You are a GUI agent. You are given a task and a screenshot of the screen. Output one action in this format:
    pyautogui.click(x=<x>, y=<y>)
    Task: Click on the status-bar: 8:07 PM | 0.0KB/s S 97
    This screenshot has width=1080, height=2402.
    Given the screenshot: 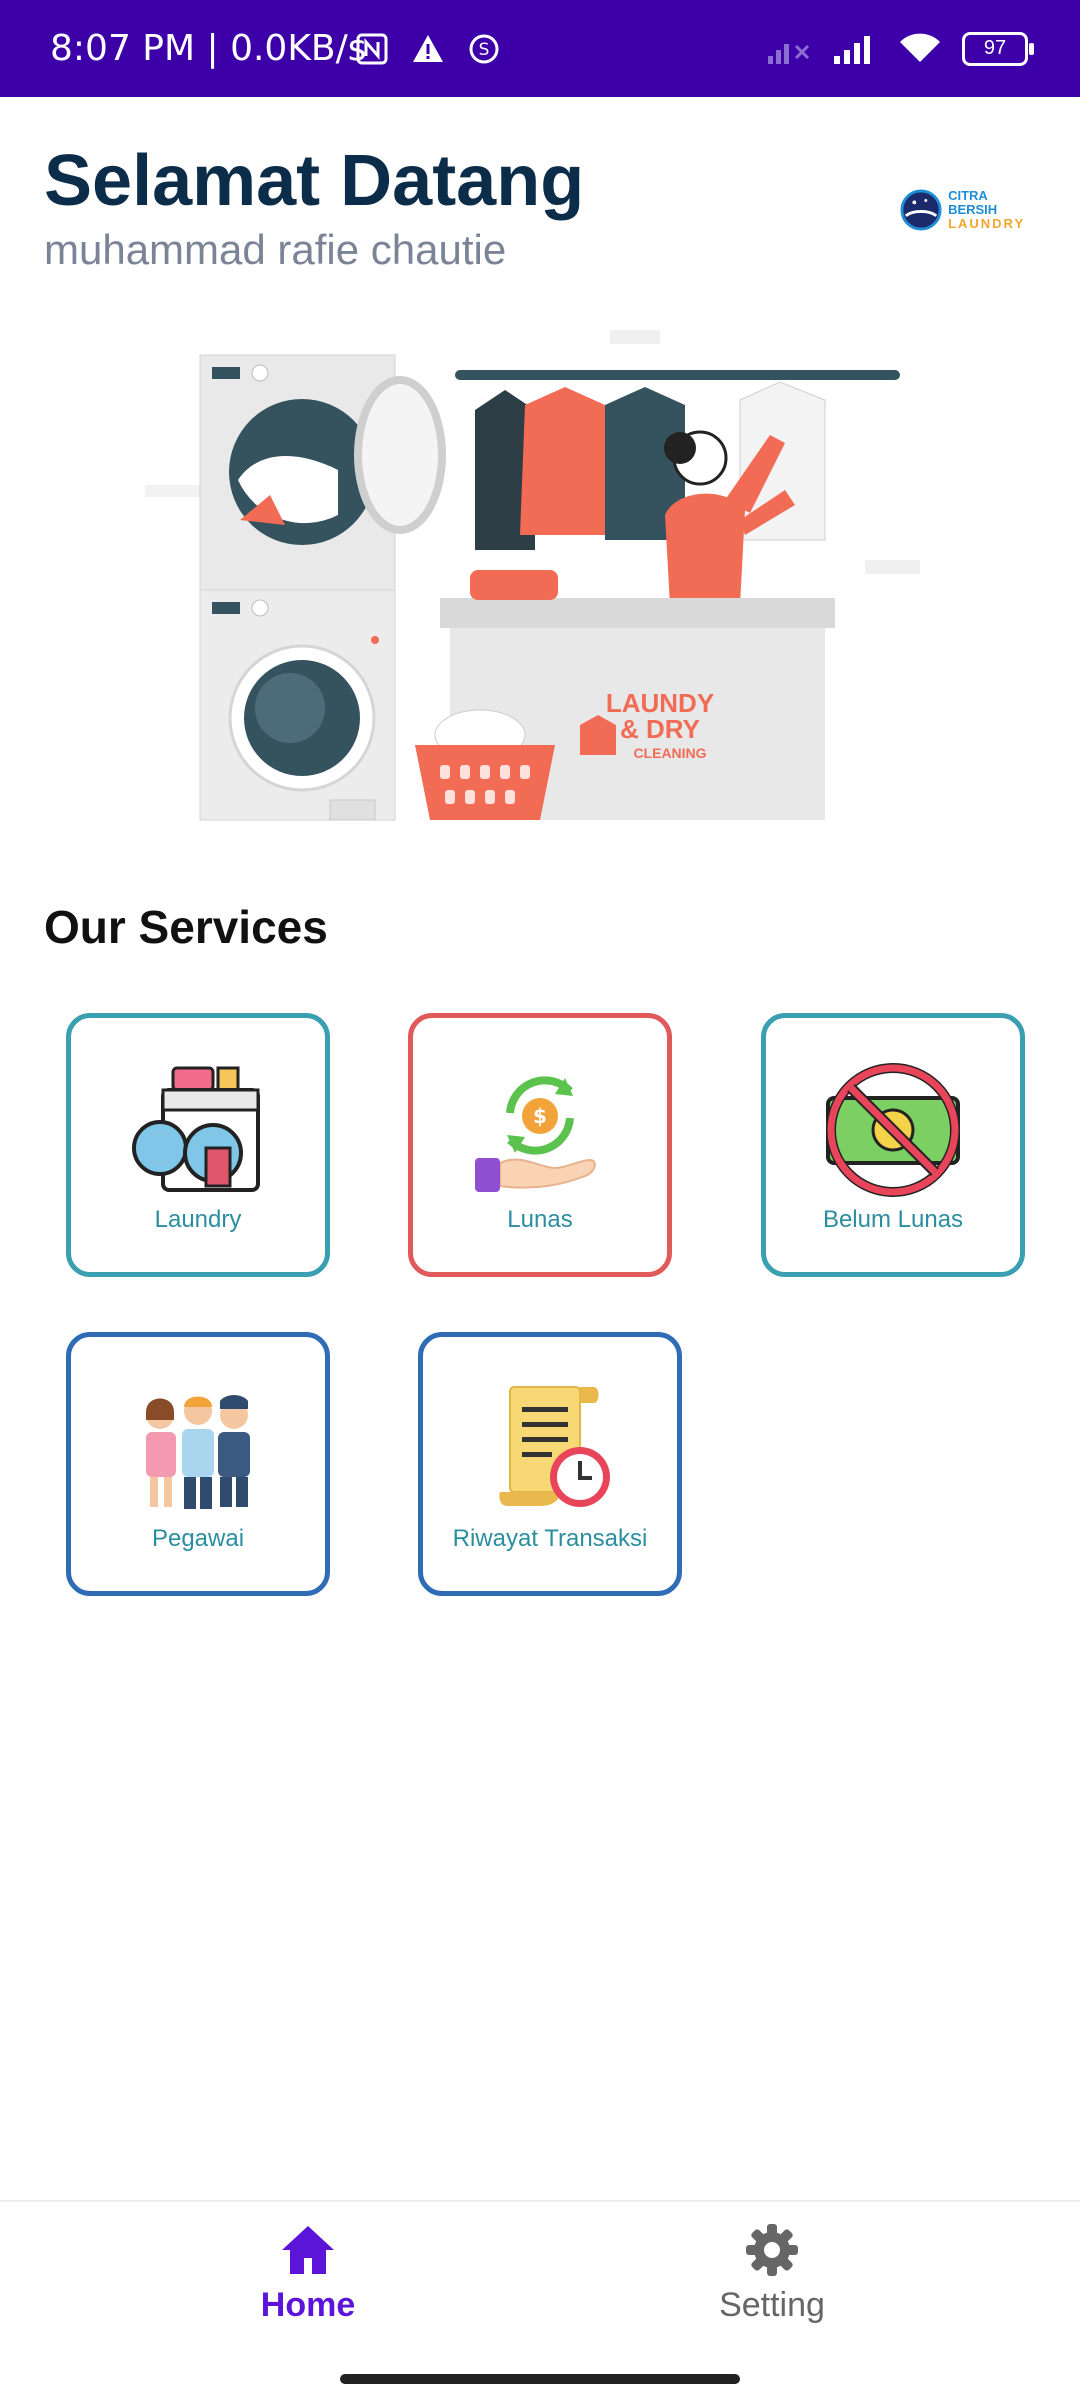 What is the action you would take?
    pyautogui.click(x=540, y=48)
    